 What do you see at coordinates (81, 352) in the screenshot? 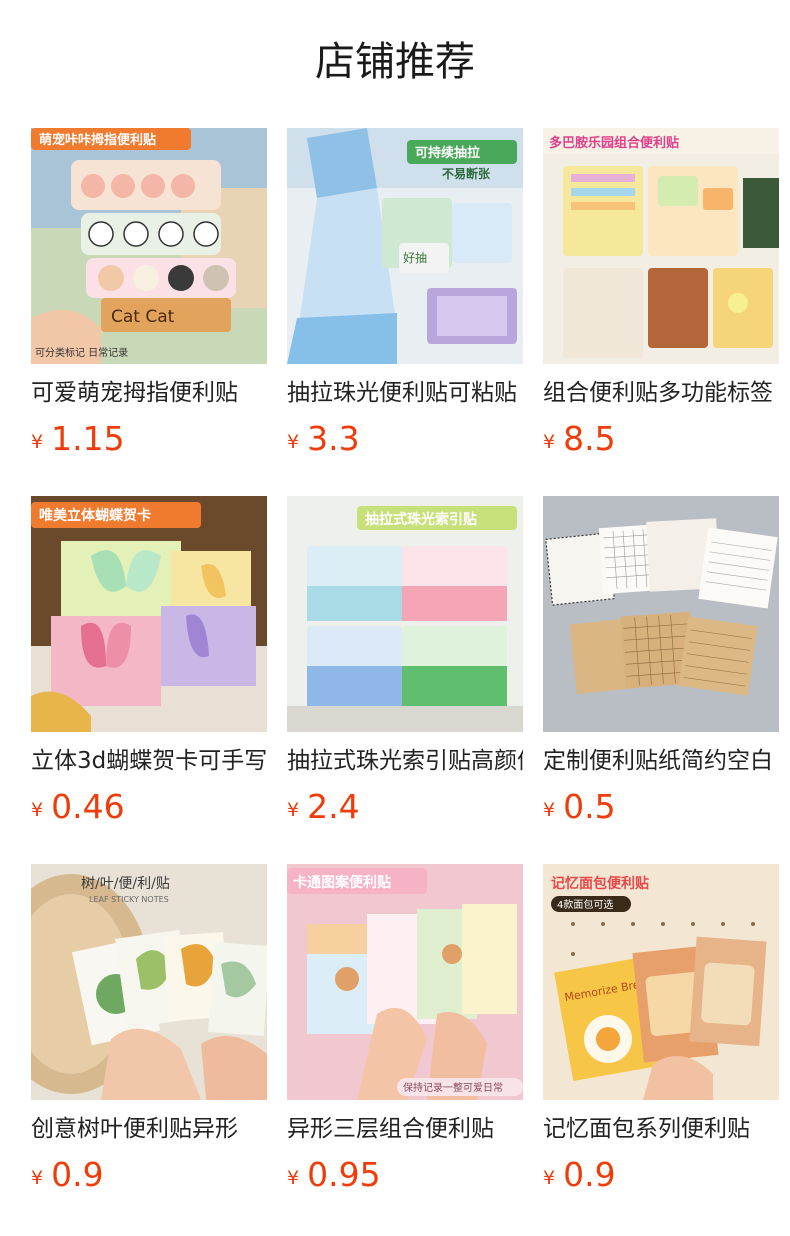
I see `image-caption-text: 可分类标记 日常记录` at bounding box center [81, 352].